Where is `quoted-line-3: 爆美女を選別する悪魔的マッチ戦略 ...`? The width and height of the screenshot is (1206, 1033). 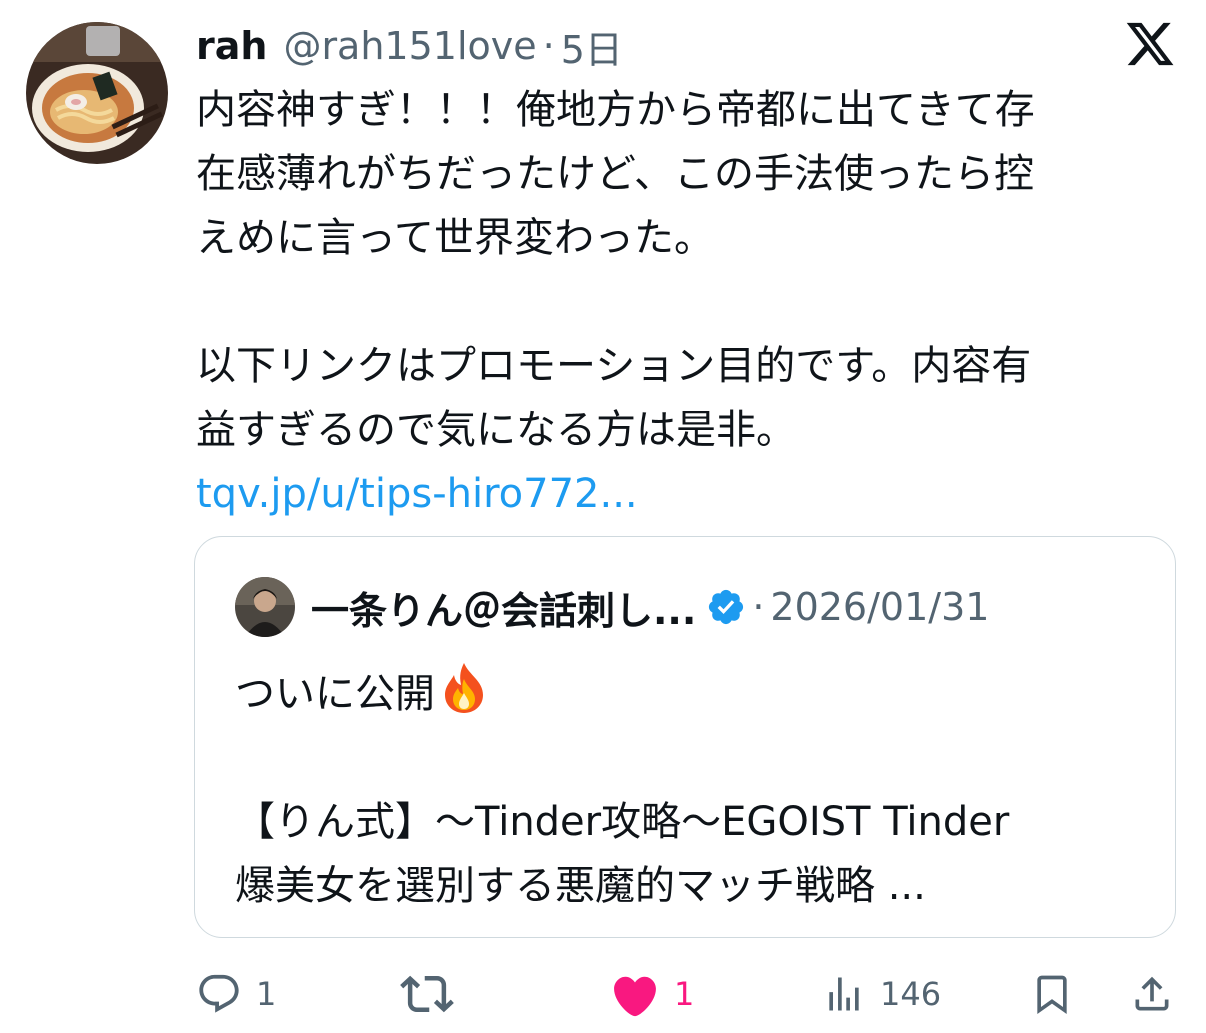 quoted-line-3: 爆美女を選別する悪魔的マッチ戦略 ... is located at coordinates (580, 886).